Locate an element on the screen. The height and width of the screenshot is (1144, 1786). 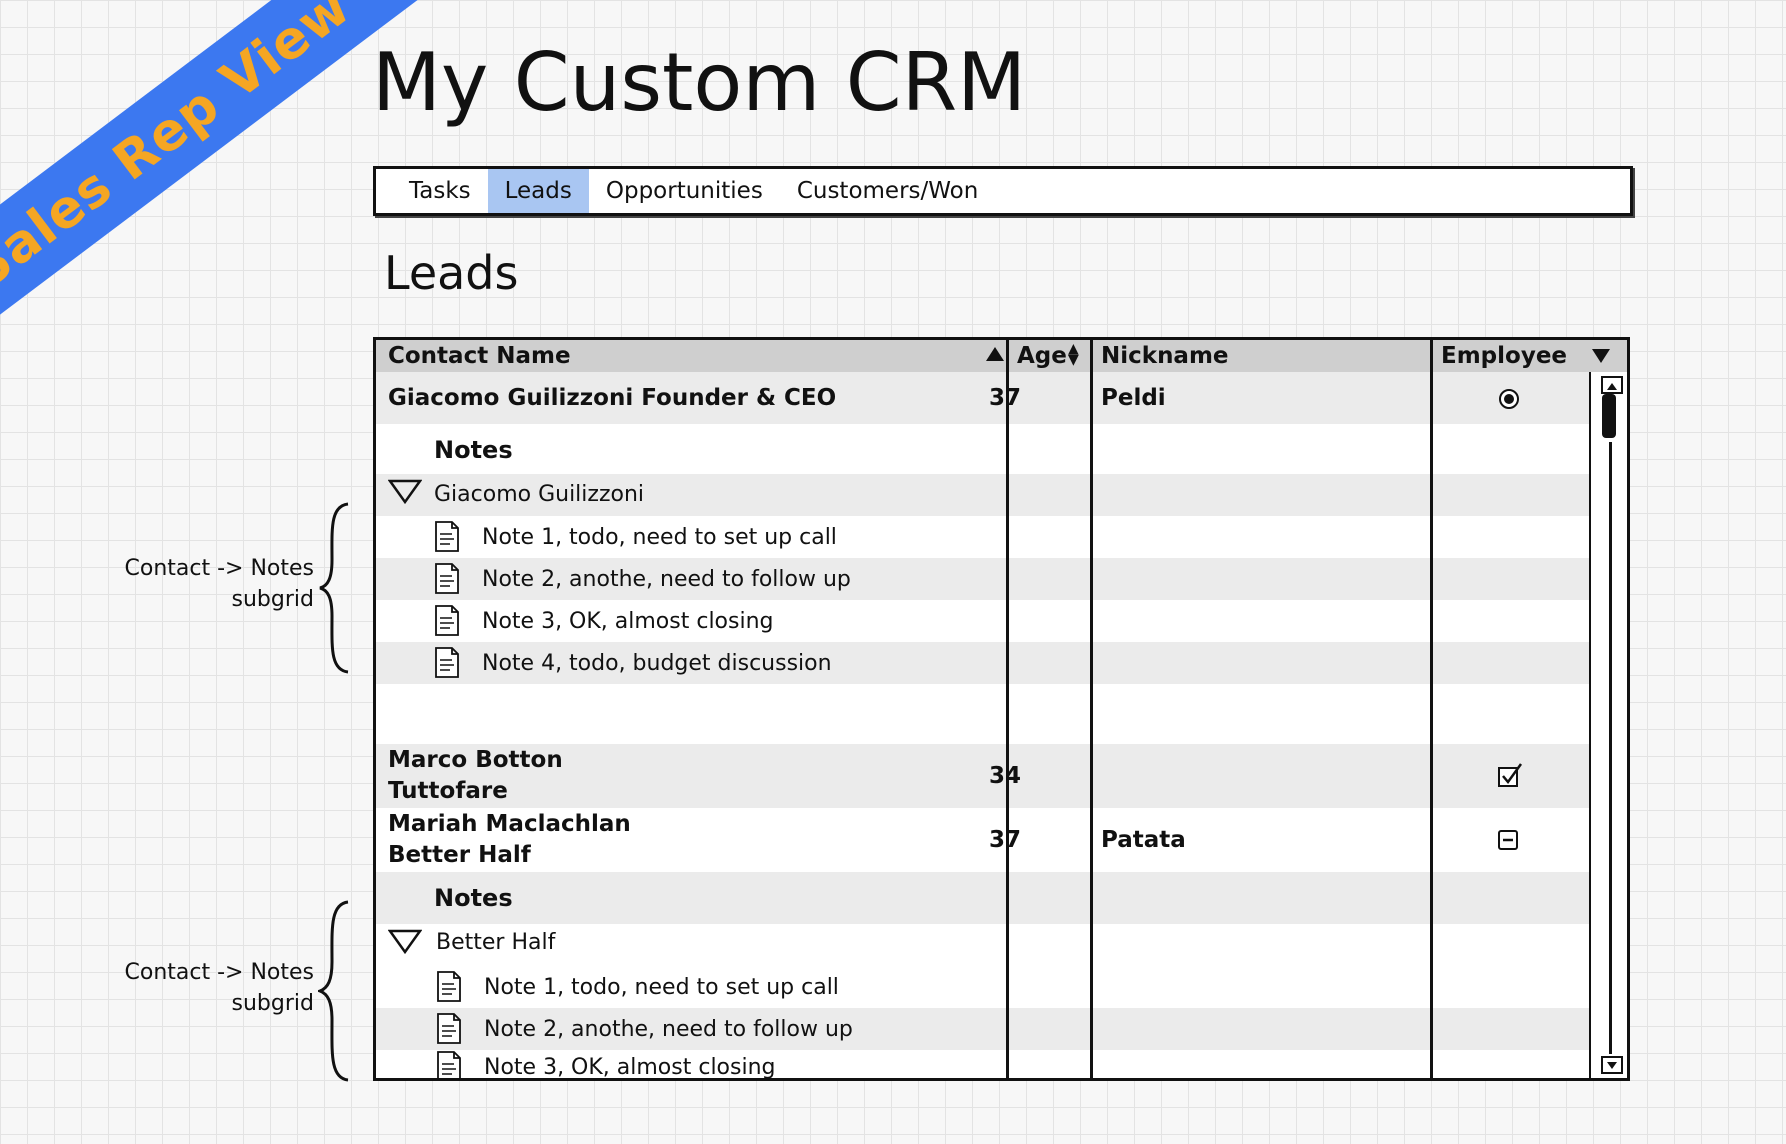
section-title: Leads is located at coordinates (451, 273).